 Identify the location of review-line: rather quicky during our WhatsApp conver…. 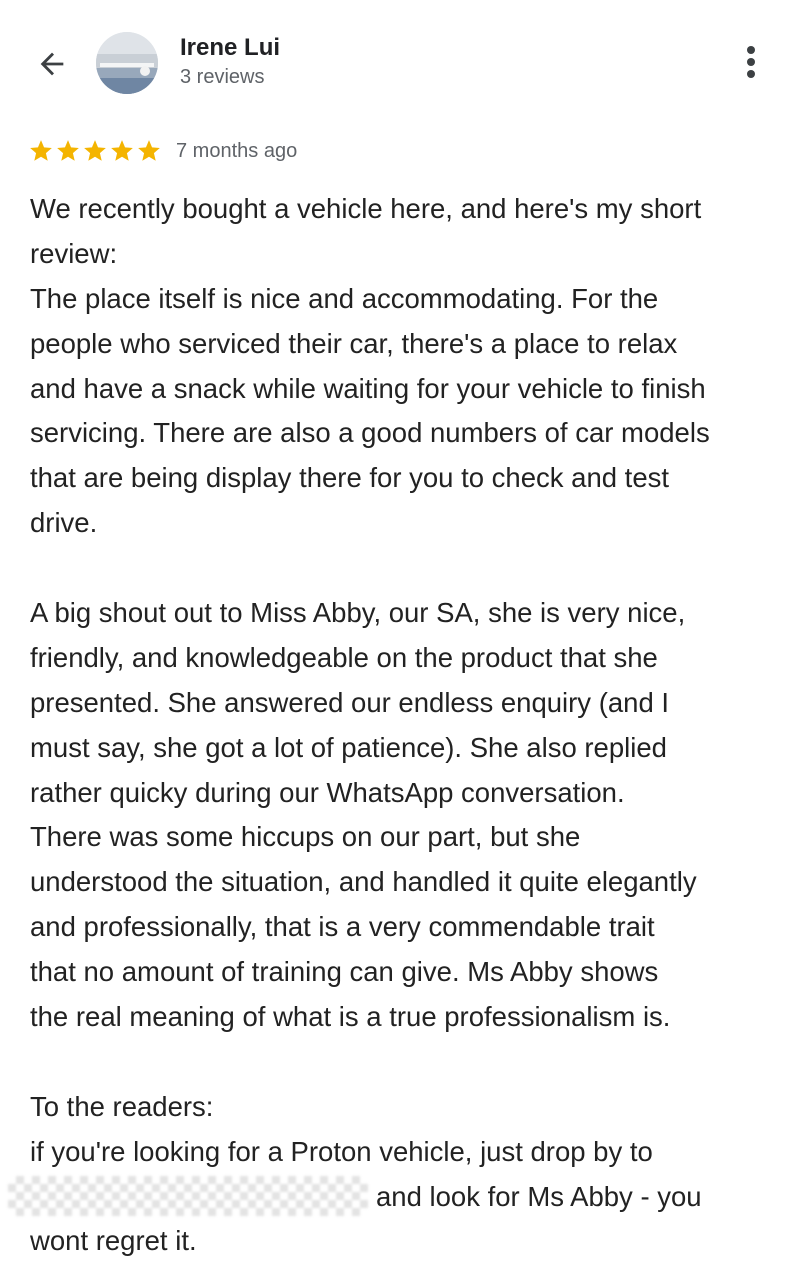
(327, 792).